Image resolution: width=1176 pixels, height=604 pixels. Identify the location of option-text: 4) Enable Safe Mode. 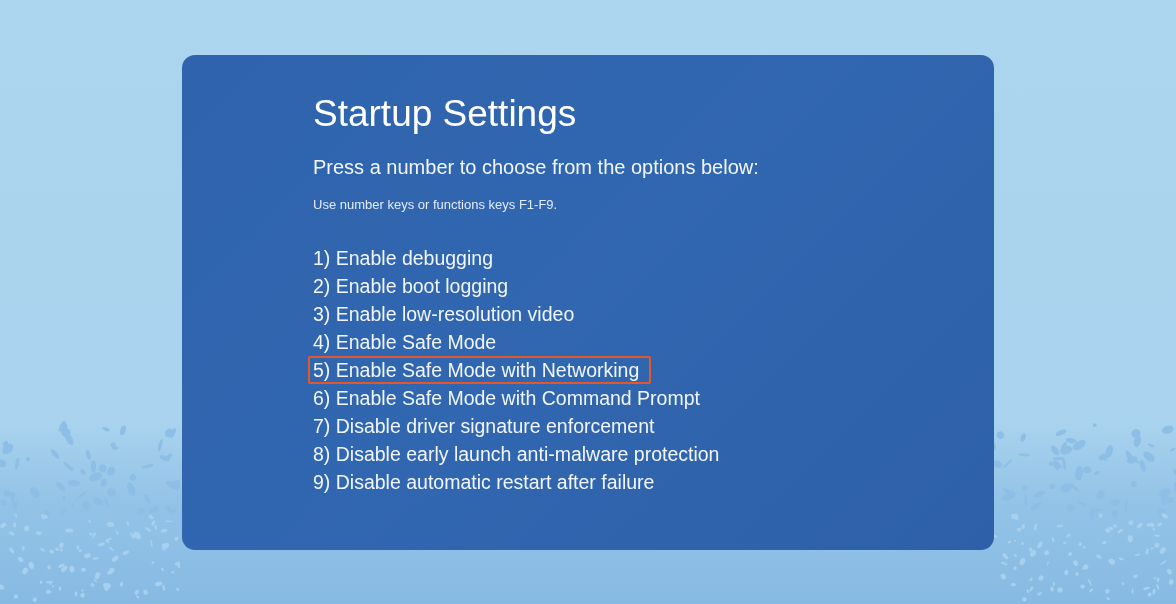
(405, 342).